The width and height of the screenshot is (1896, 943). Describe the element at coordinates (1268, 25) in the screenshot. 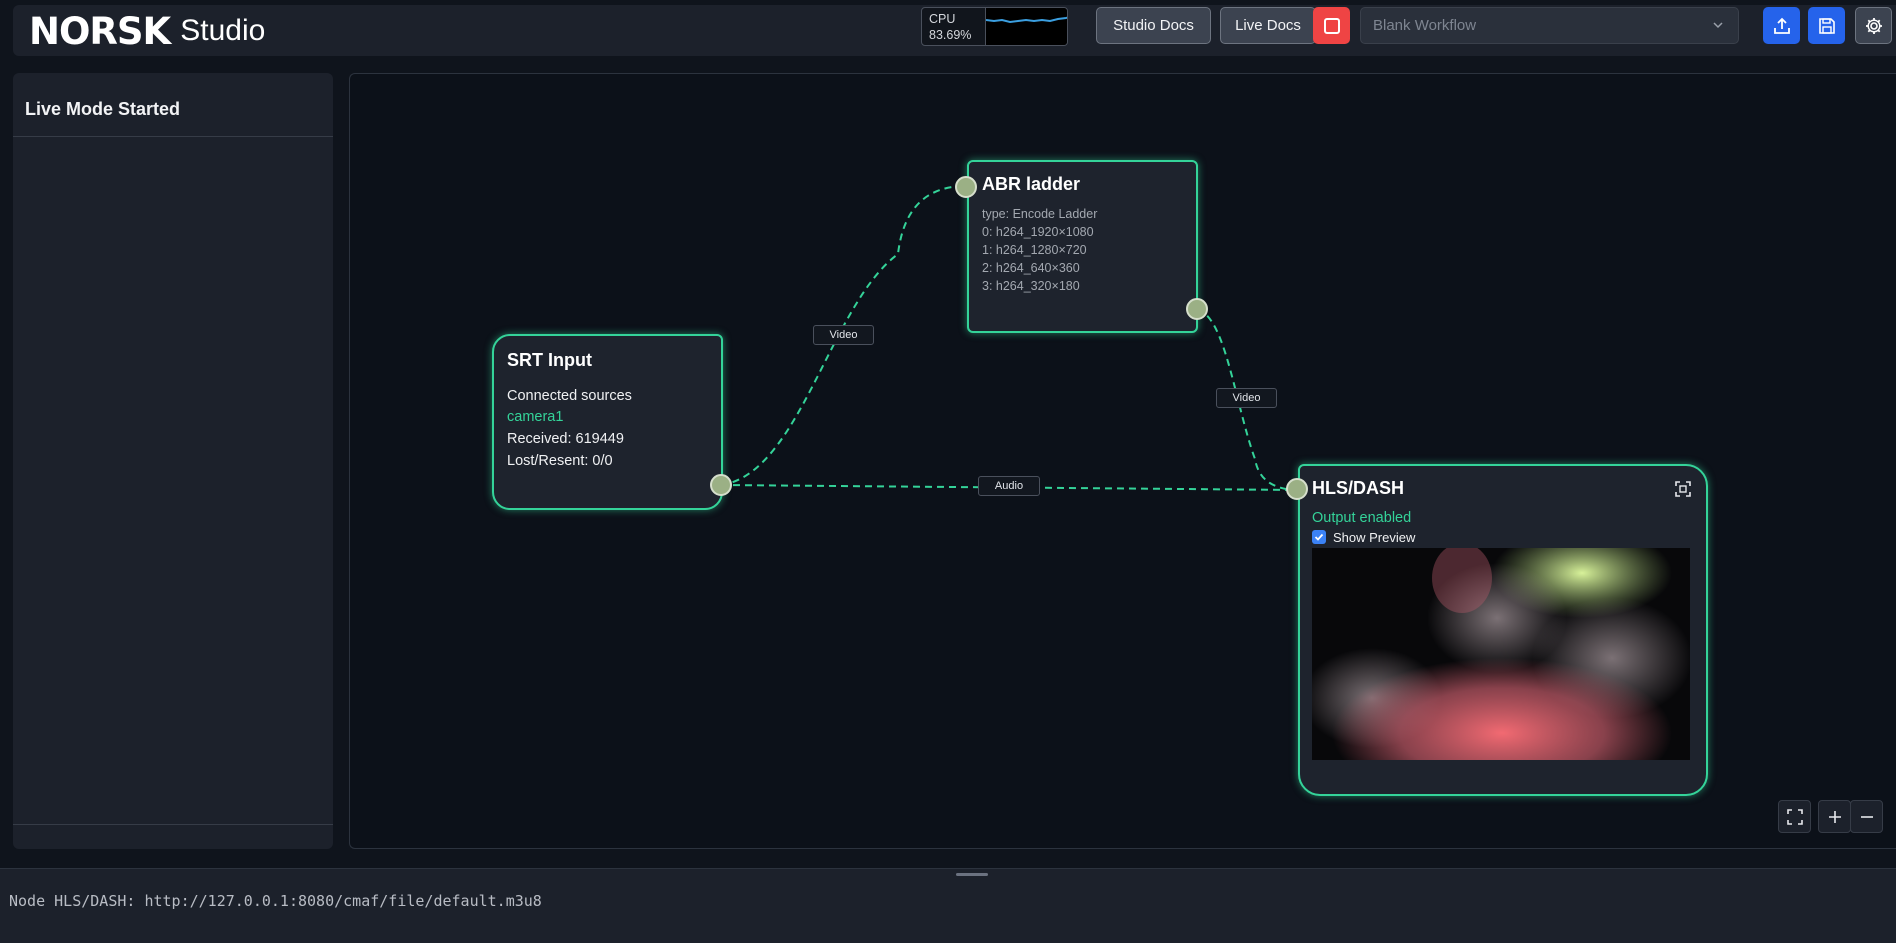

I see `live-docs-button: Live Docs` at that location.